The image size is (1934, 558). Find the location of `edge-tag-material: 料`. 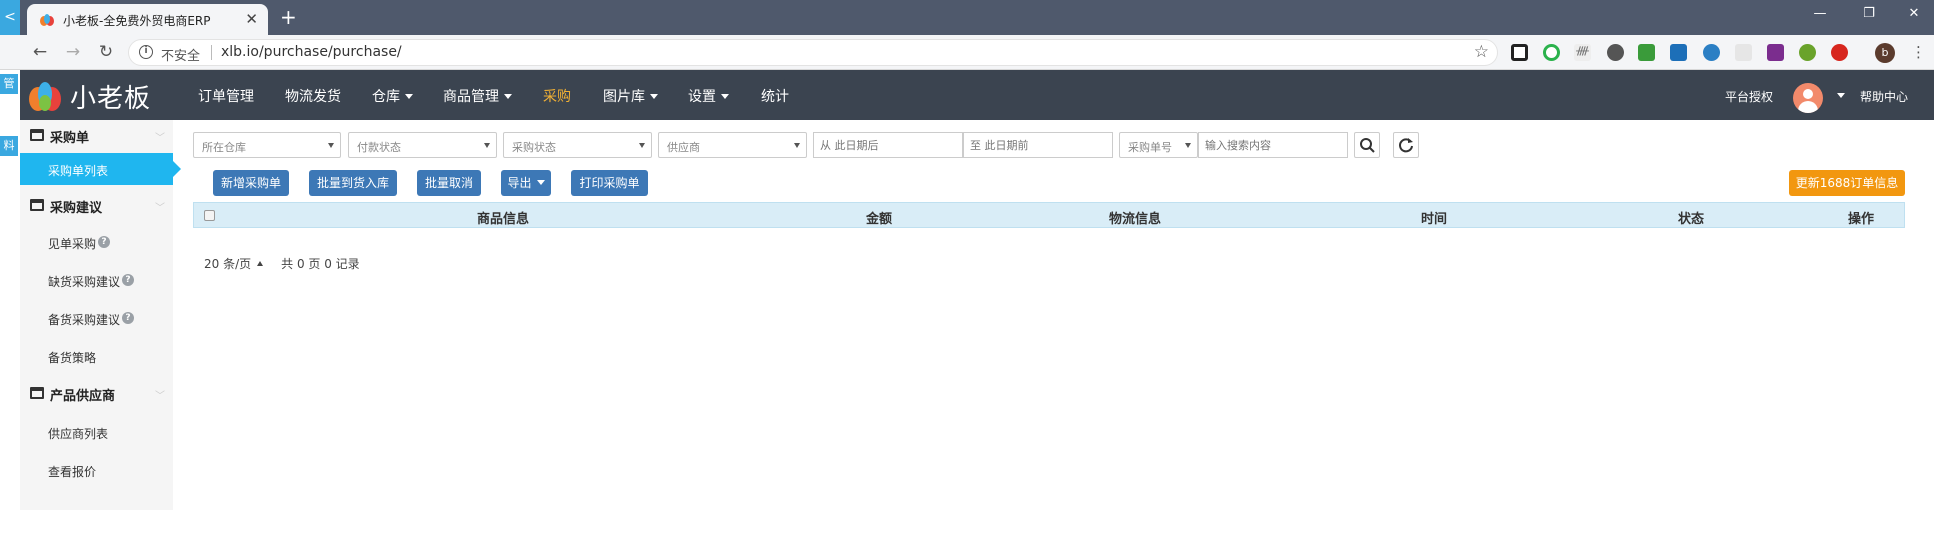

edge-tag-material: 料 is located at coordinates (9, 146).